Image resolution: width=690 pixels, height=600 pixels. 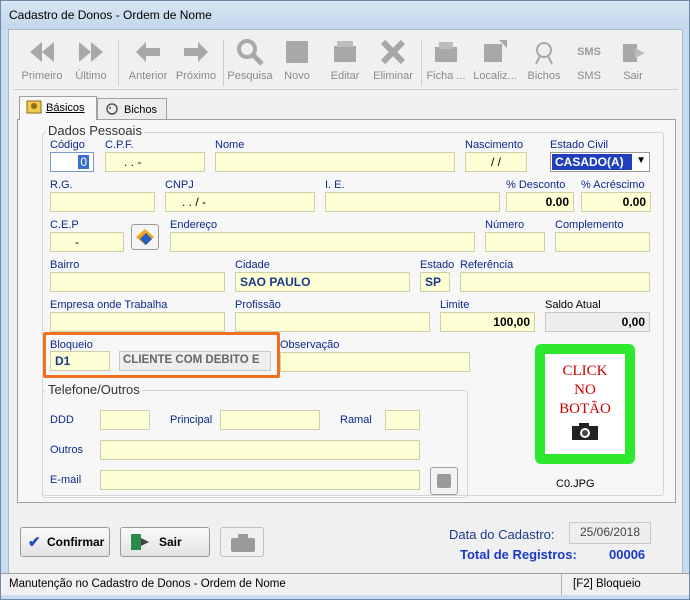 I want to click on profissao-field, so click(x=332, y=322).